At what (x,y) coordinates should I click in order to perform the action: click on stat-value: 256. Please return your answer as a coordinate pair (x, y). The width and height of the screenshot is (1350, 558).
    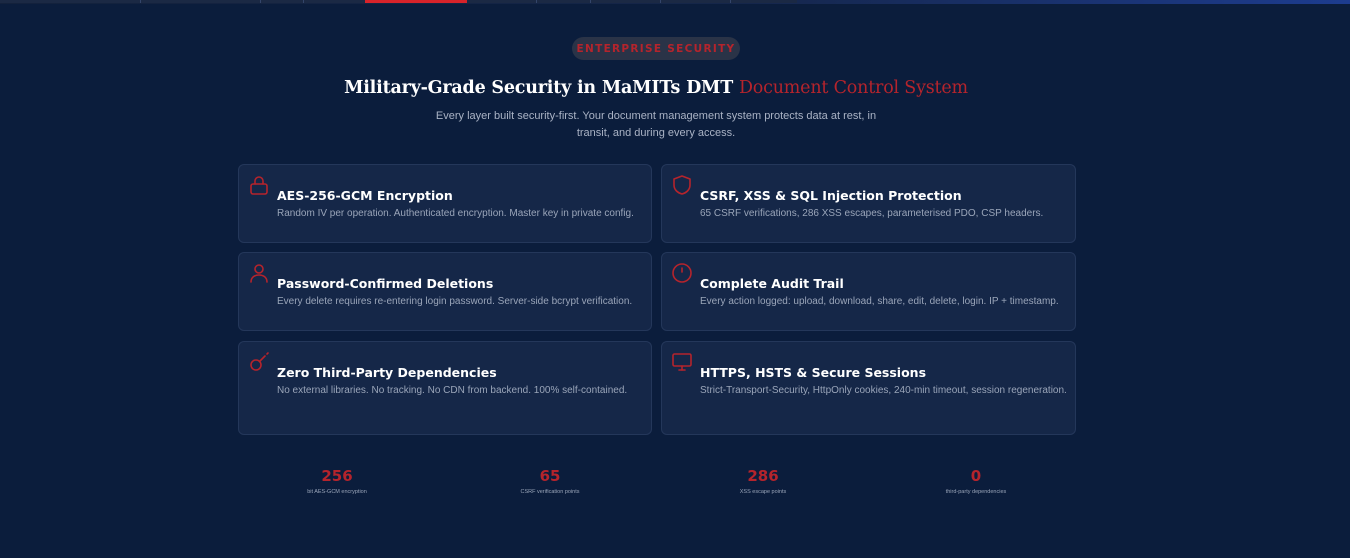
    Looking at the image, I should click on (337, 476).